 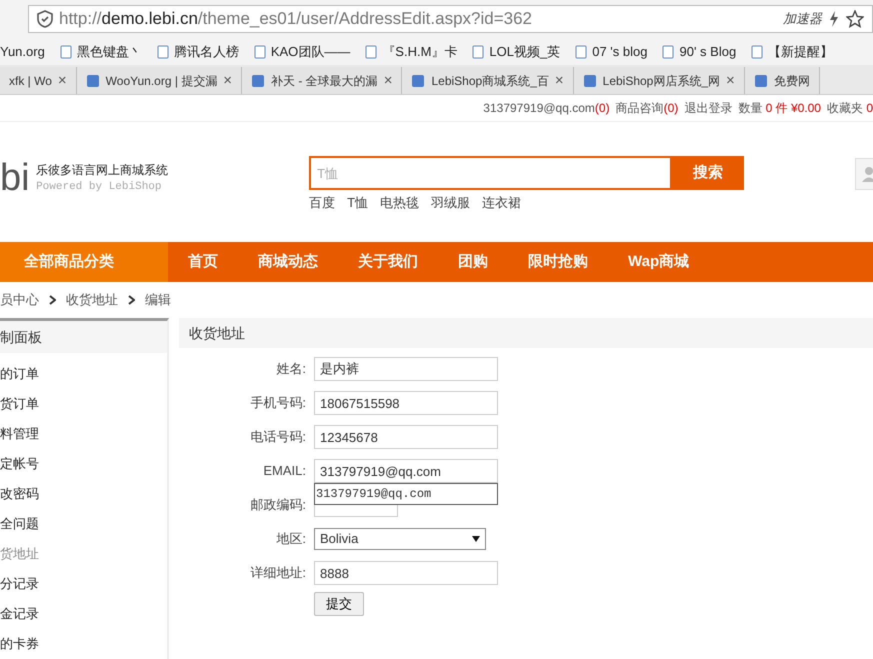 I want to click on field-label: 姓名:, so click(x=290, y=369).